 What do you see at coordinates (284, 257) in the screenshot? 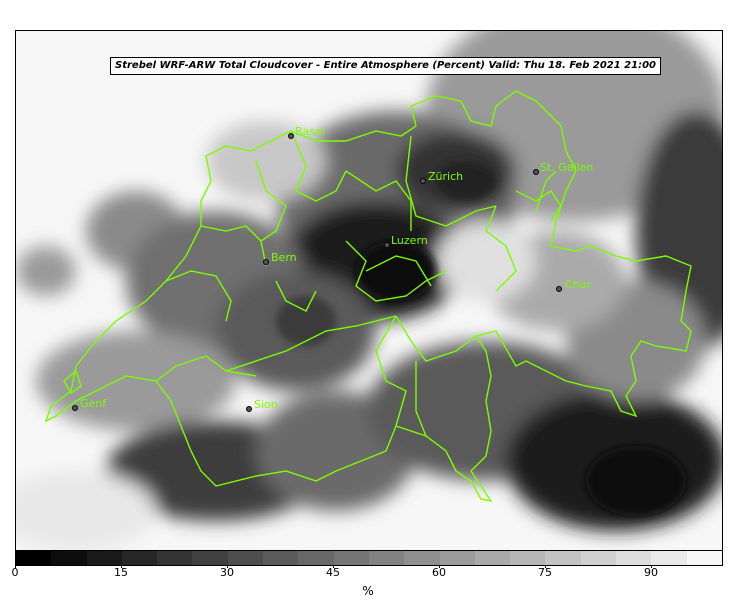
I see `city-label-bern: Bern` at bounding box center [284, 257].